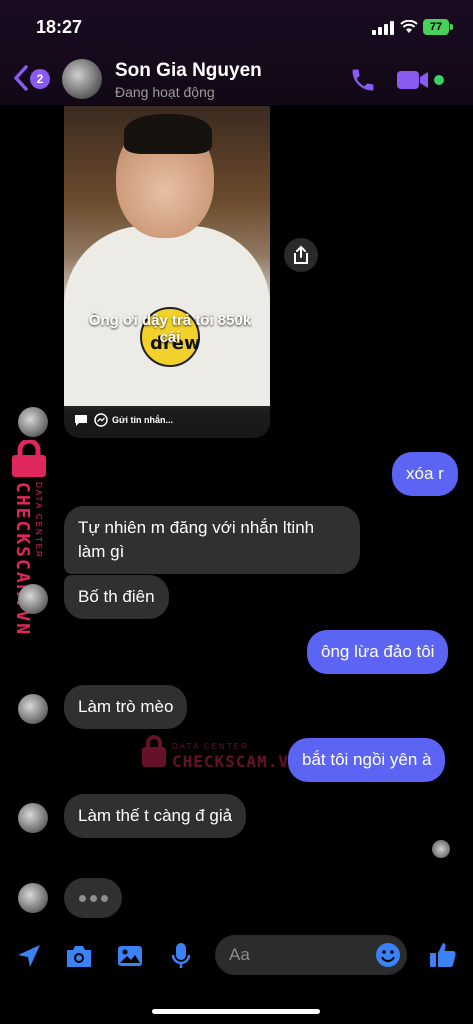 The width and height of the screenshot is (473, 1024). What do you see at coordinates (443, 955) in the screenshot?
I see `thumbs-up-icon` at bounding box center [443, 955].